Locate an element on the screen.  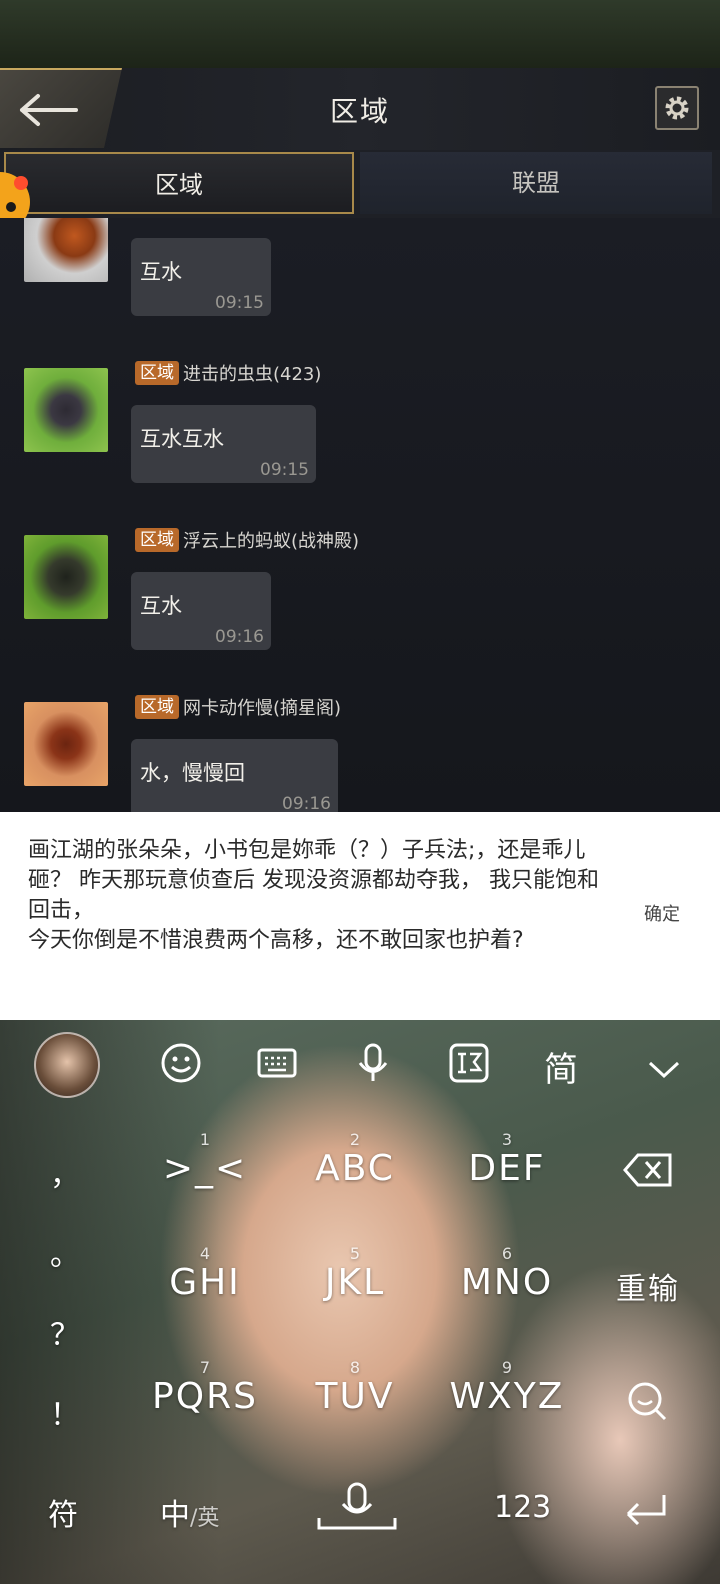
translate-button is located at coordinates (469, 1067).